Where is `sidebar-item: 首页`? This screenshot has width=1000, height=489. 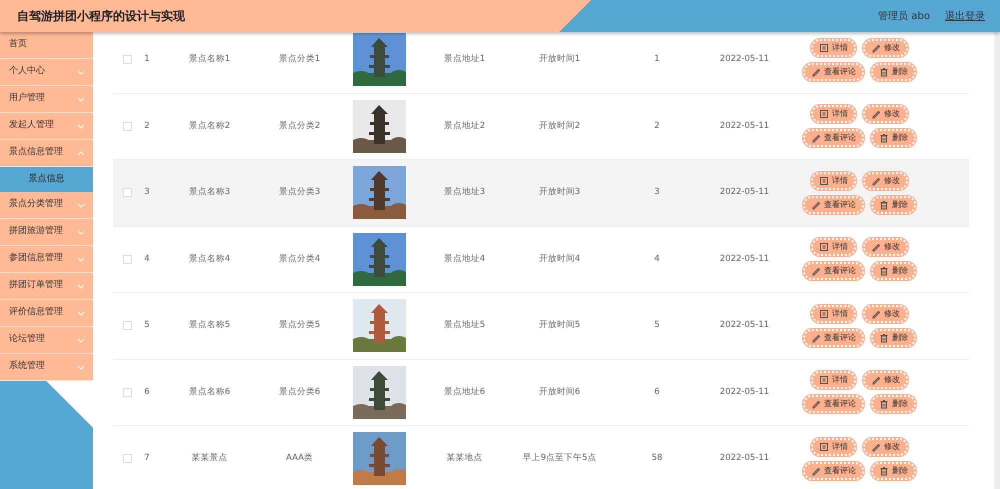 sidebar-item: 首页 is located at coordinates (46, 45).